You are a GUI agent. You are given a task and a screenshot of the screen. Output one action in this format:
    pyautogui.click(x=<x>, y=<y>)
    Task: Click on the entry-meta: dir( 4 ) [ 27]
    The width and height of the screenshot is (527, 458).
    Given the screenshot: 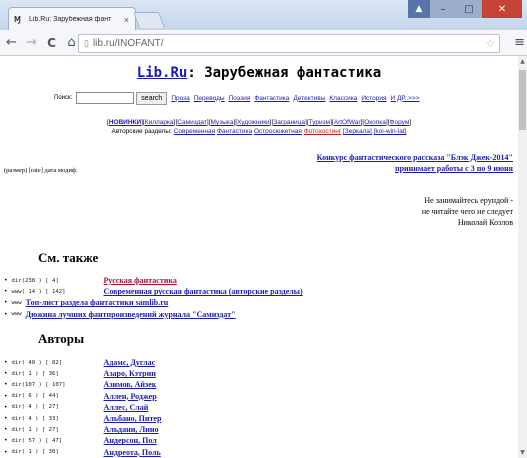 What is the action you would take?
    pyautogui.click(x=35, y=407)
    